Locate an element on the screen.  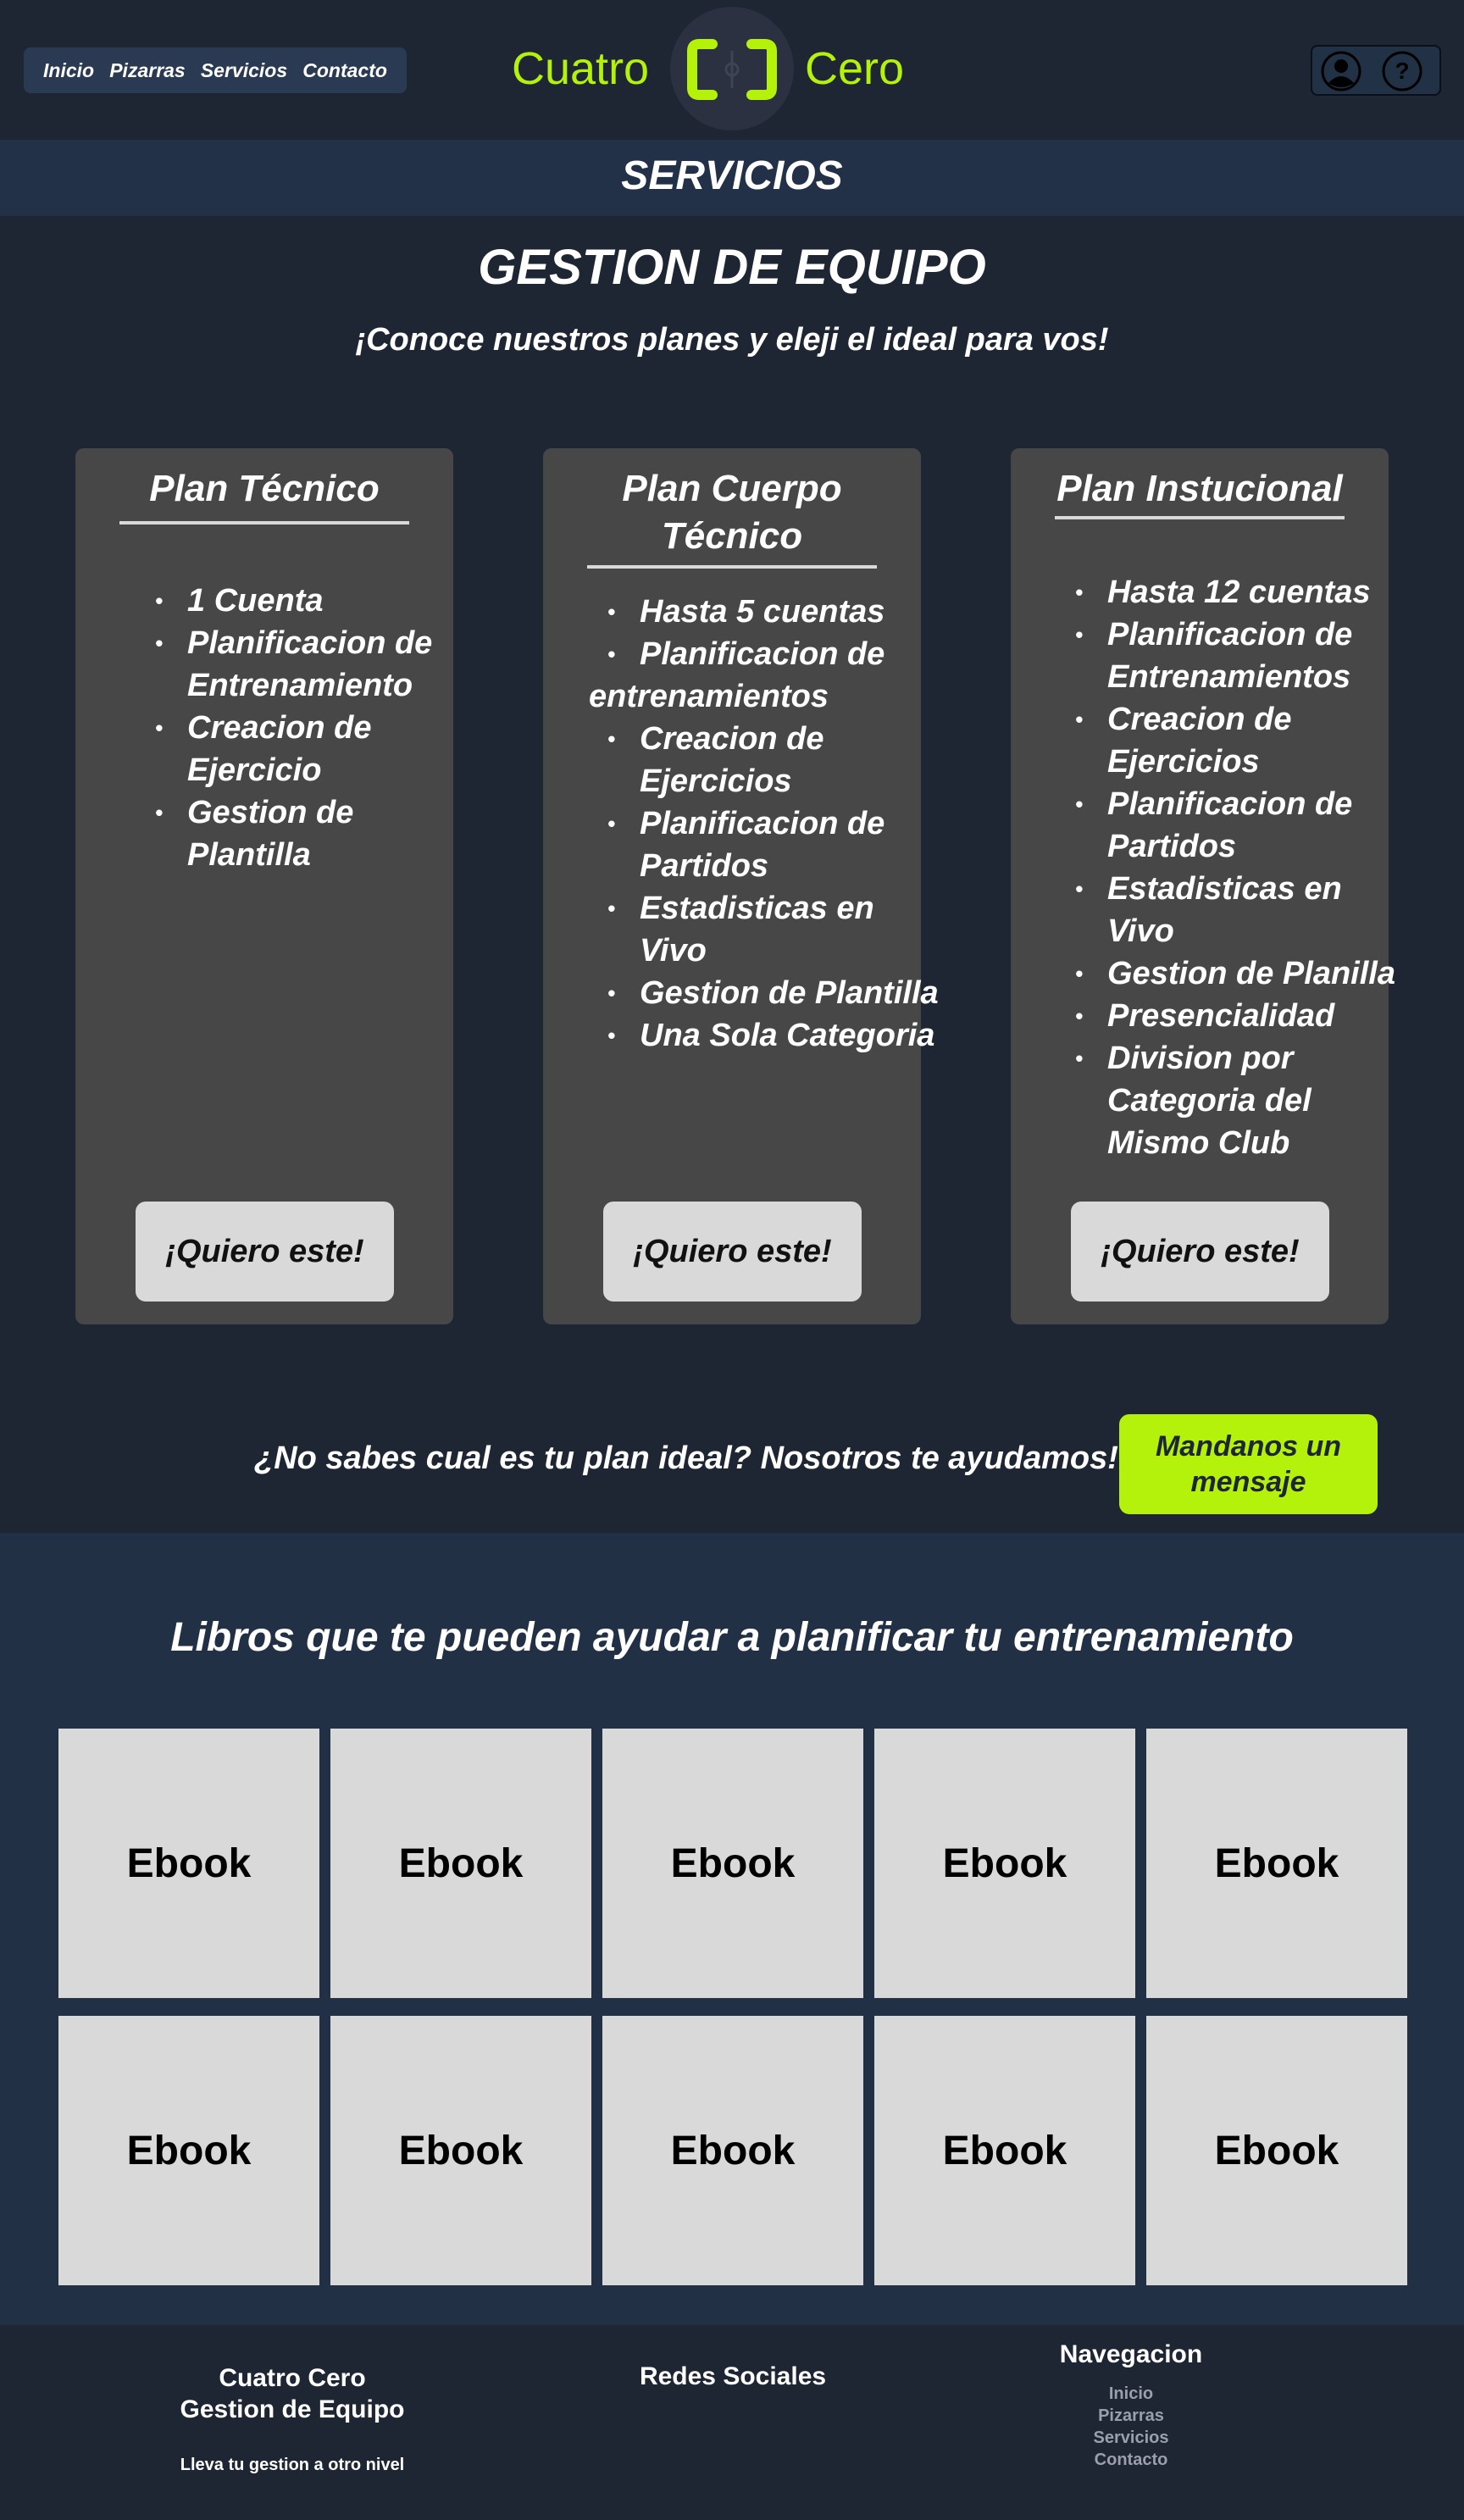
feature-item: Gestion de Planilla is located at coordinates (1246, 974).